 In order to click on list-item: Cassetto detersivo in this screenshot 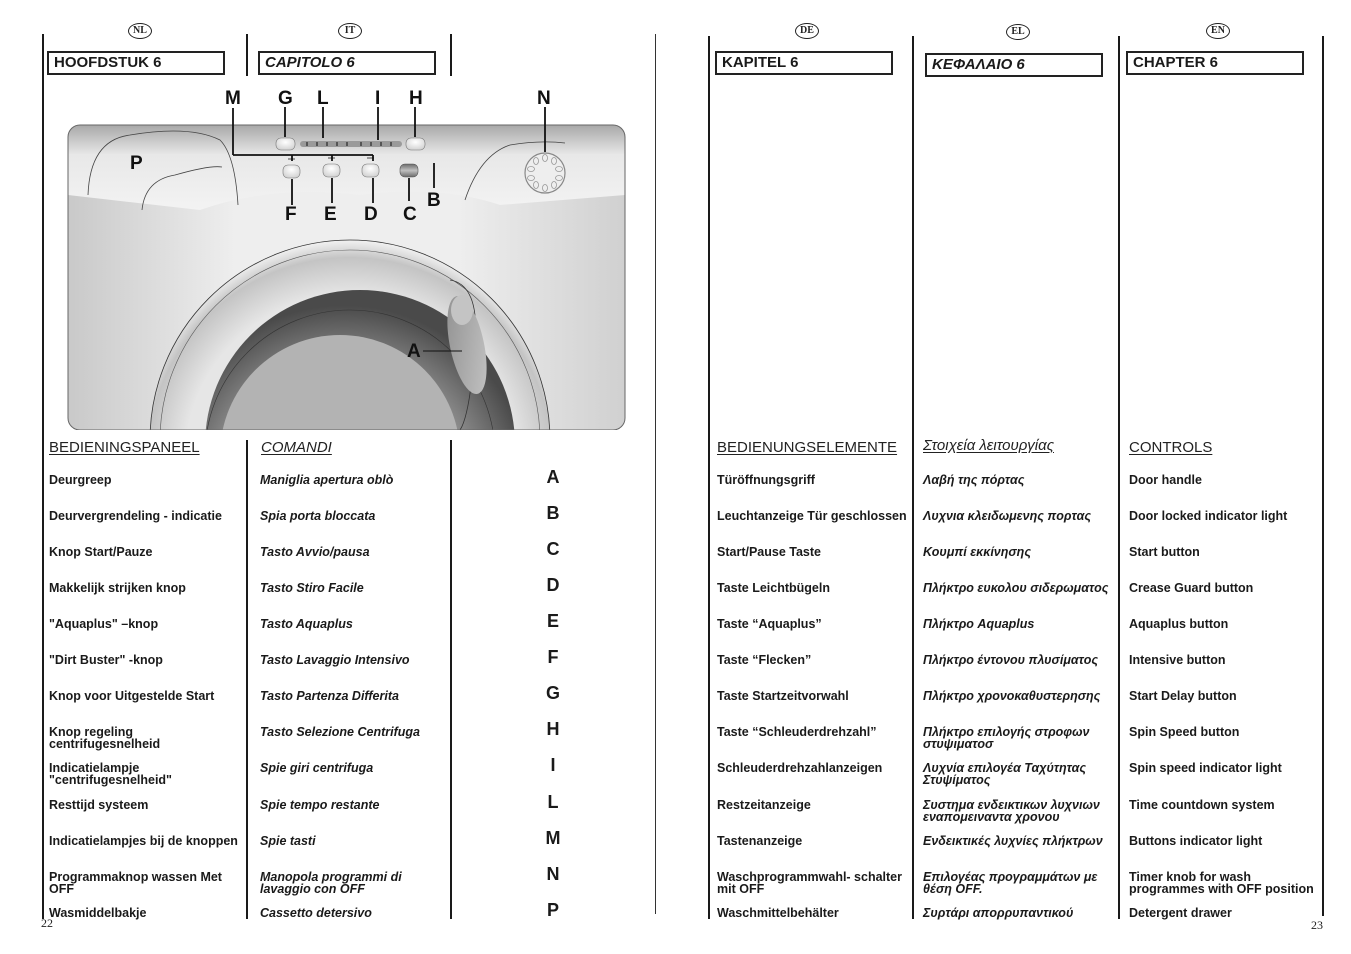, I will do `click(316, 913)`.